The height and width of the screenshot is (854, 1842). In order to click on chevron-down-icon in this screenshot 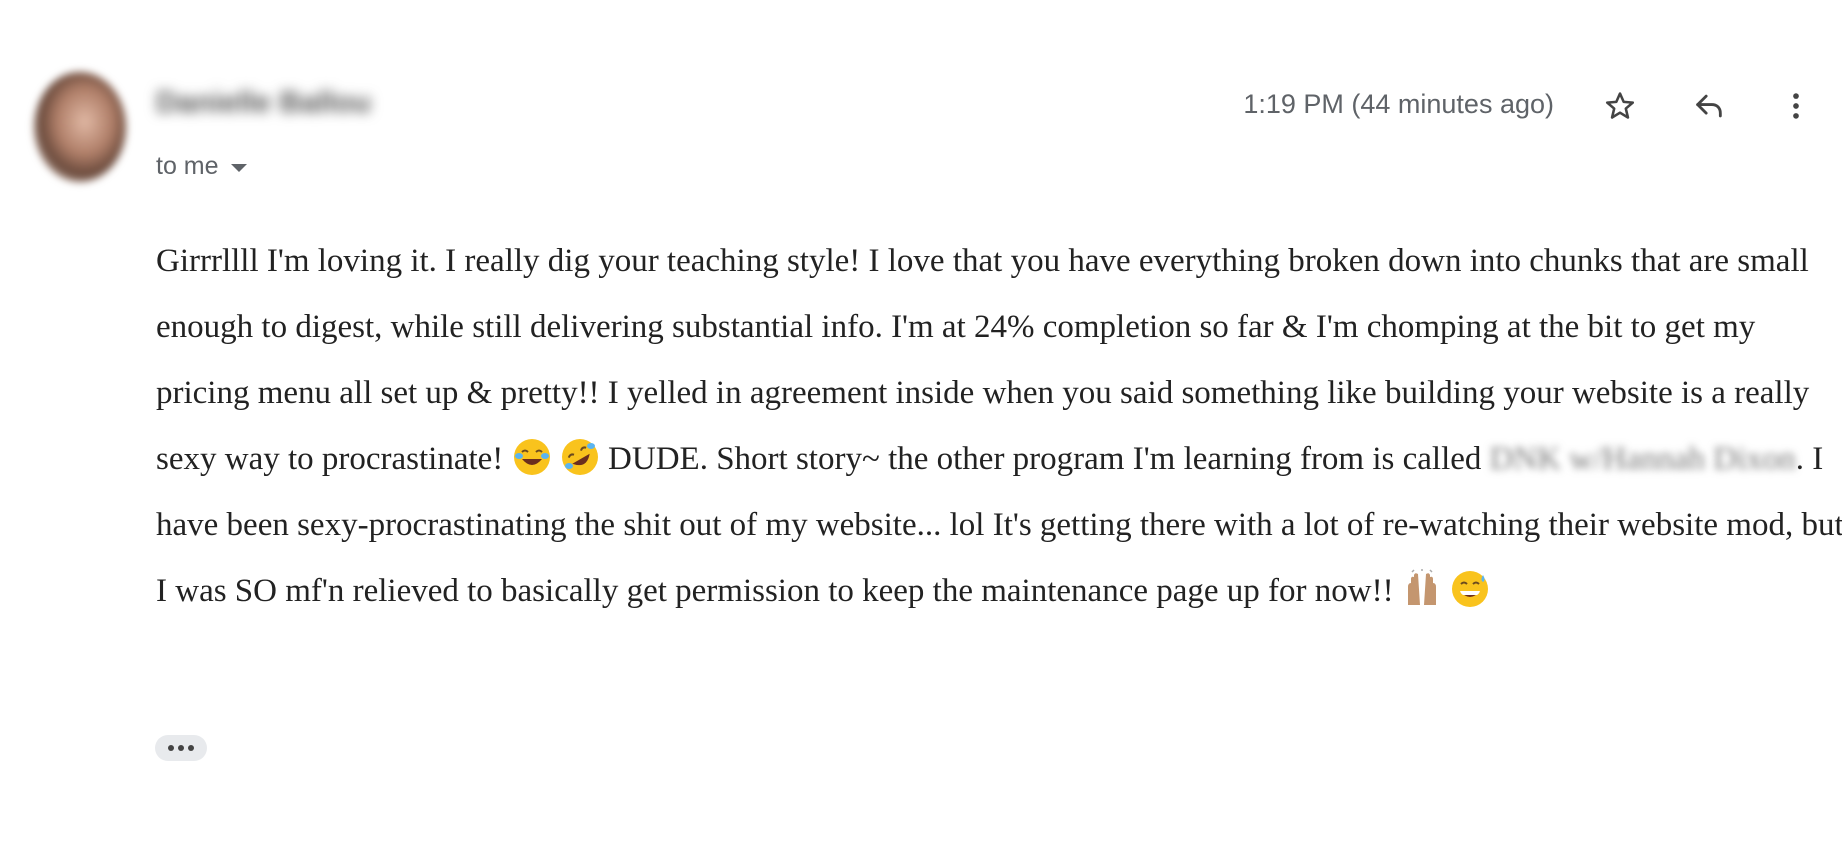, I will do `click(238, 168)`.